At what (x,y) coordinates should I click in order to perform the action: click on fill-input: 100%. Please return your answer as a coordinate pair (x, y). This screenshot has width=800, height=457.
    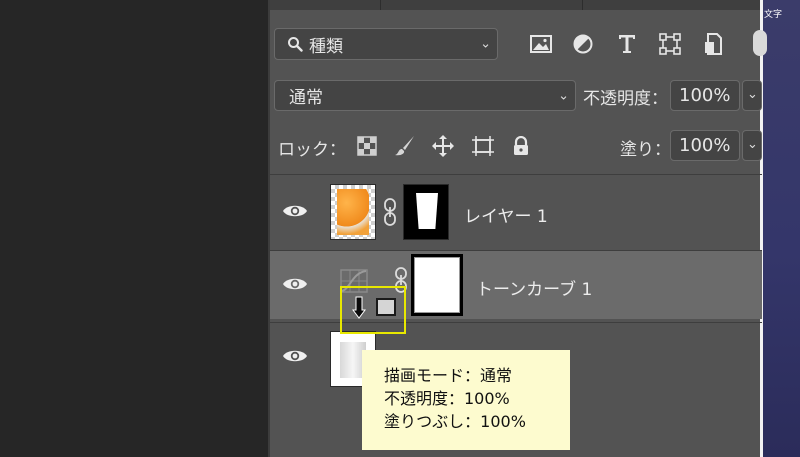
    Looking at the image, I should click on (705, 145).